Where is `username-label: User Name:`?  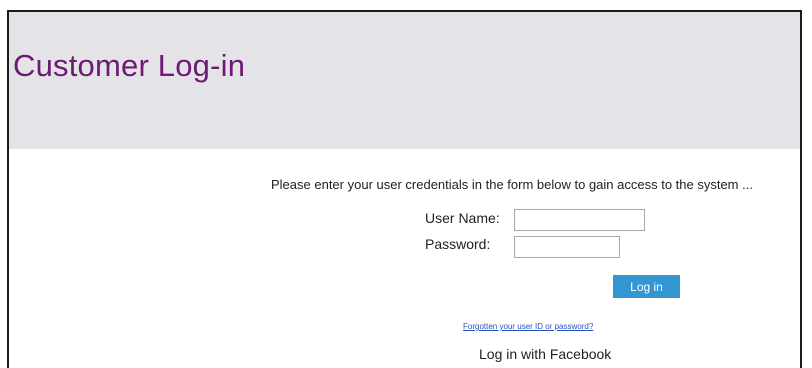 username-label: User Name: is located at coordinates (462, 218).